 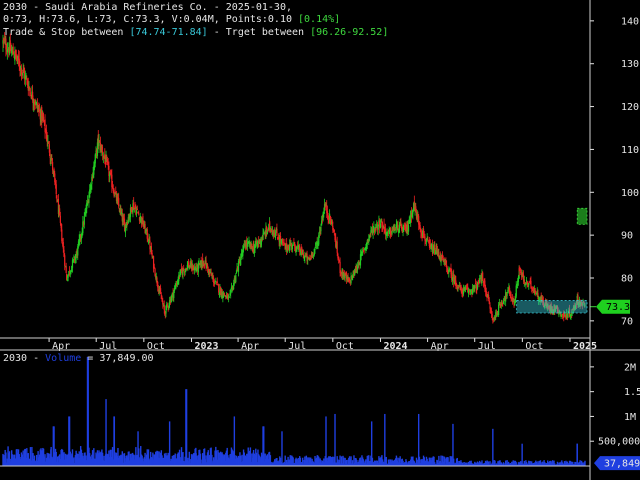 I want to click on header-trade-label: Trade & Stop between, so click(x=66, y=32).